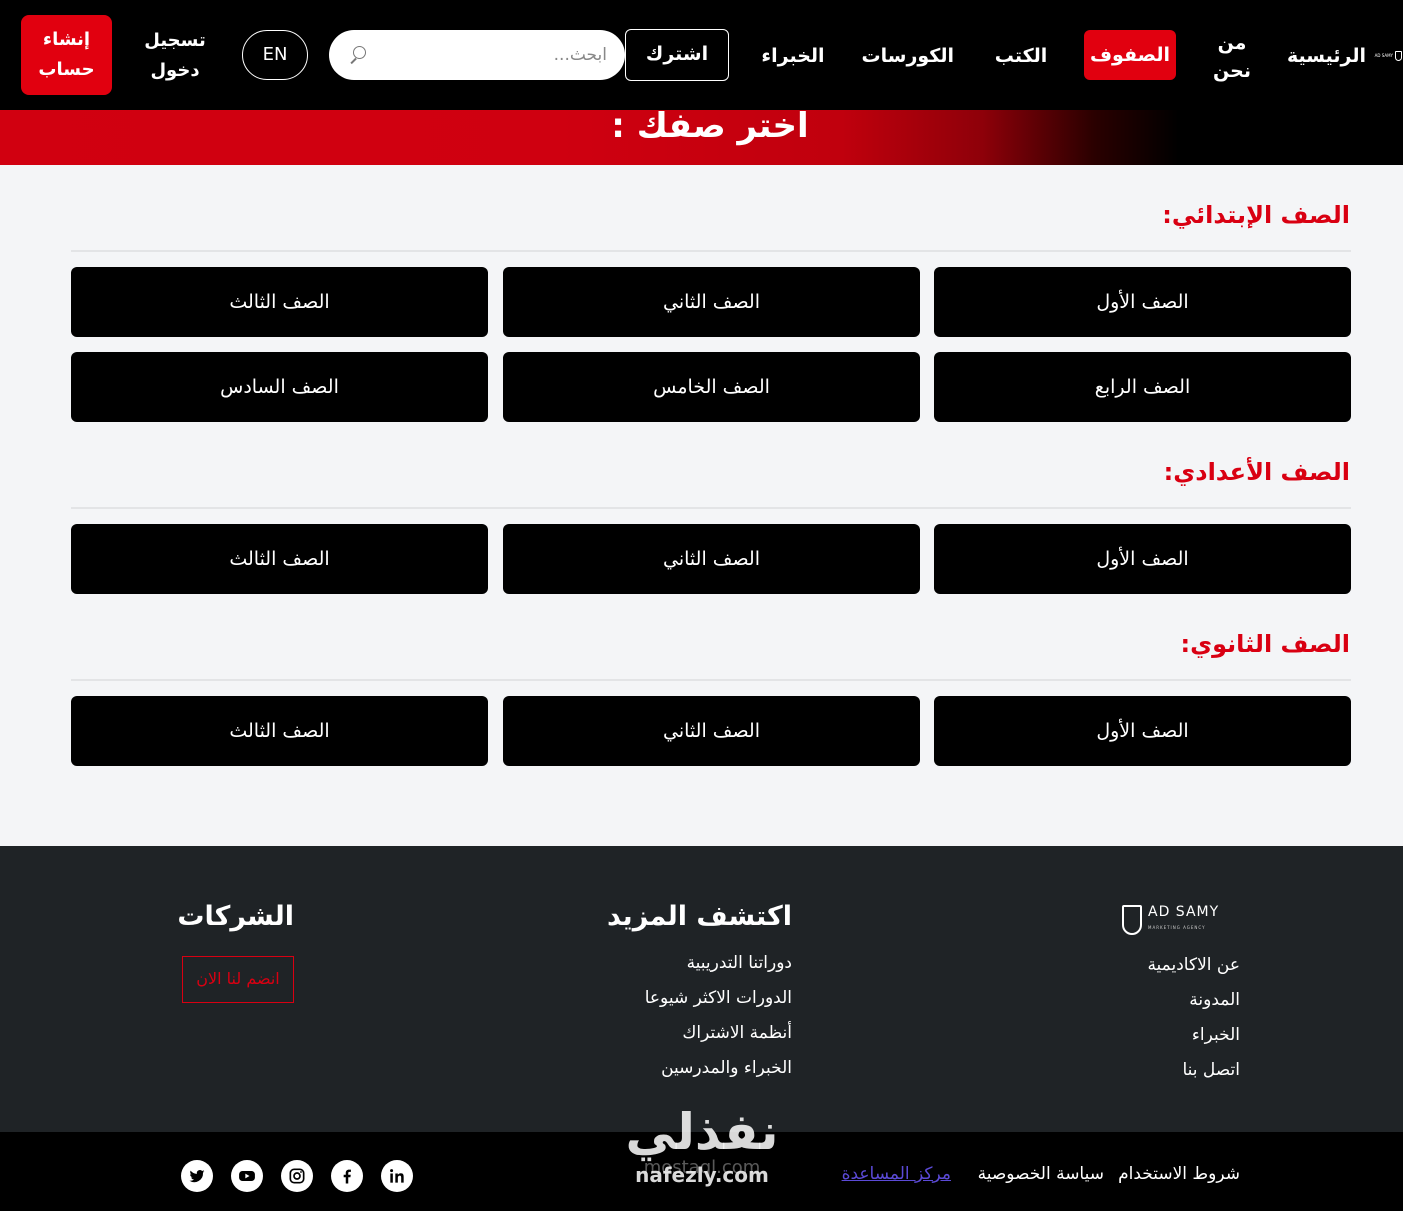 The height and width of the screenshot is (1211, 1403). What do you see at coordinates (487, 55) in the screenshot?
I see `search-input` at bounding box center [487, 55].